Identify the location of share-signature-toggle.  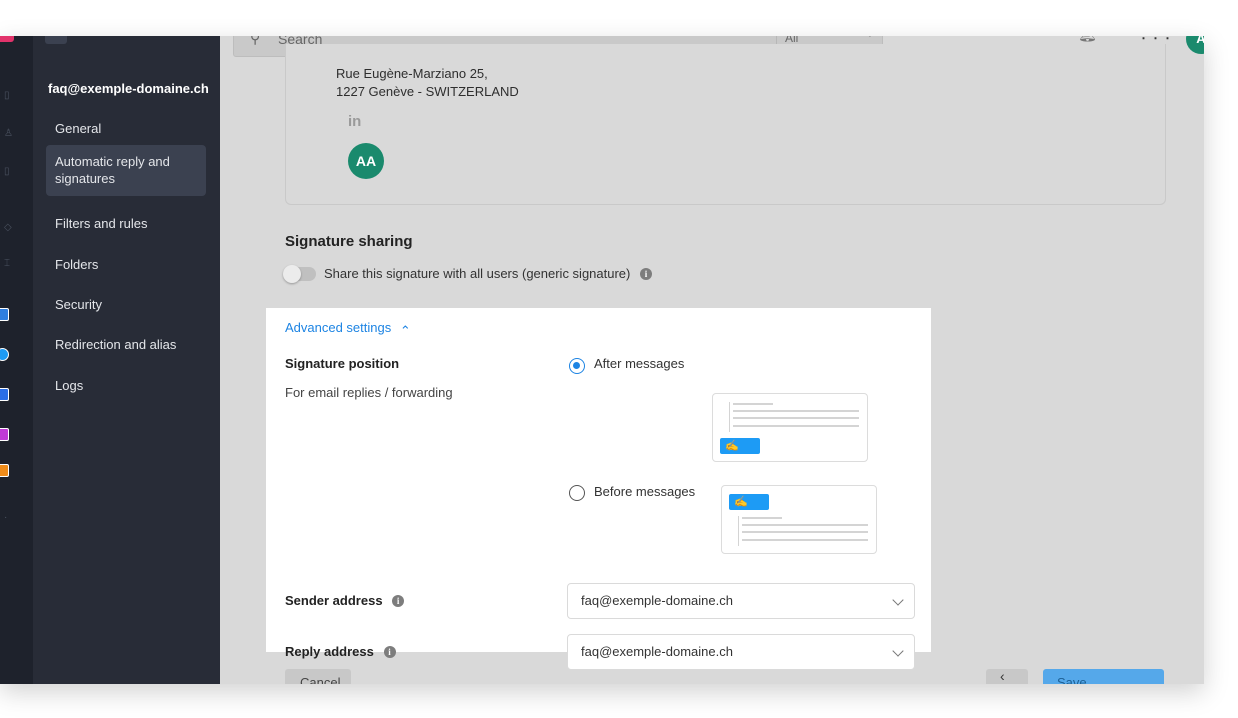
(299, 274).